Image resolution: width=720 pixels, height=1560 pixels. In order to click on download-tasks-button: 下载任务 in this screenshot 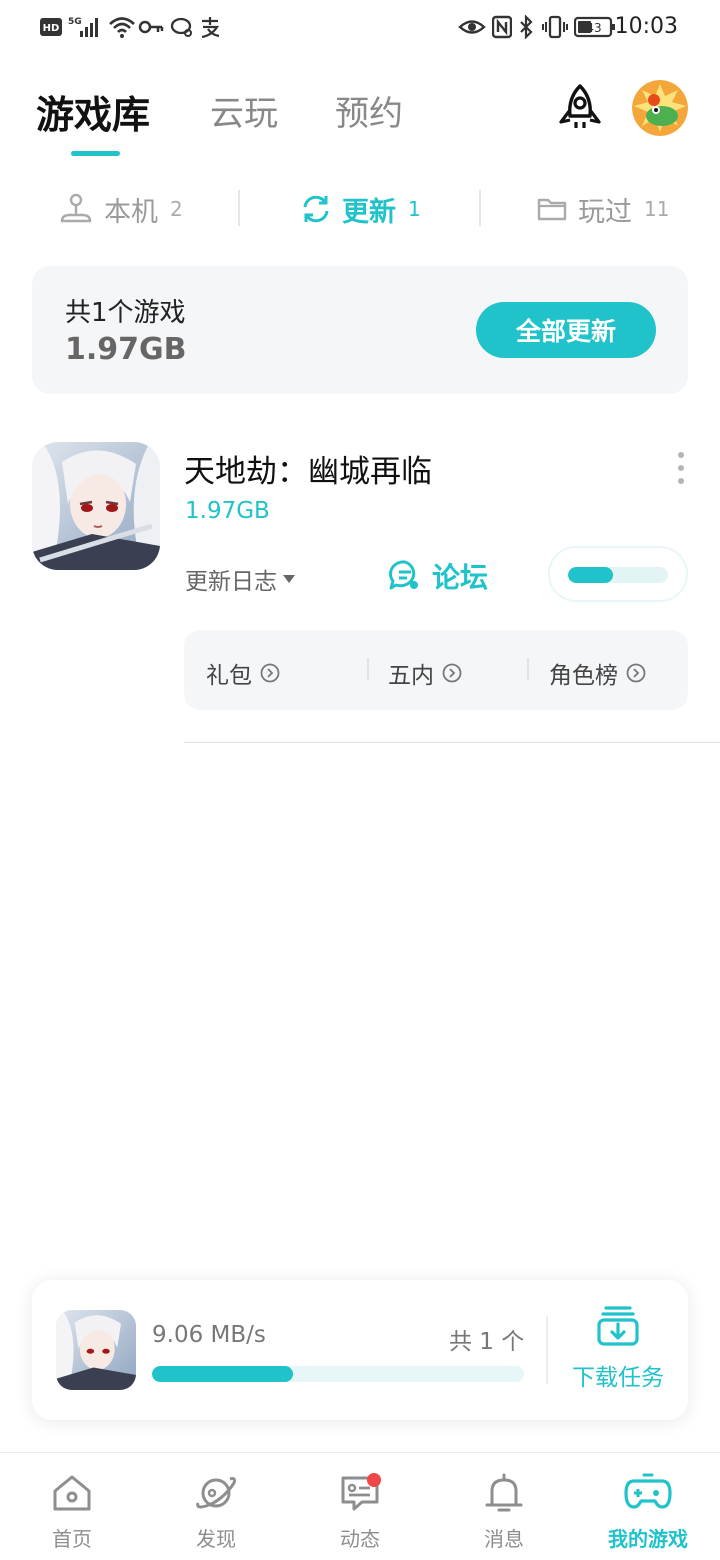, I will do `click(618, 1352)`.